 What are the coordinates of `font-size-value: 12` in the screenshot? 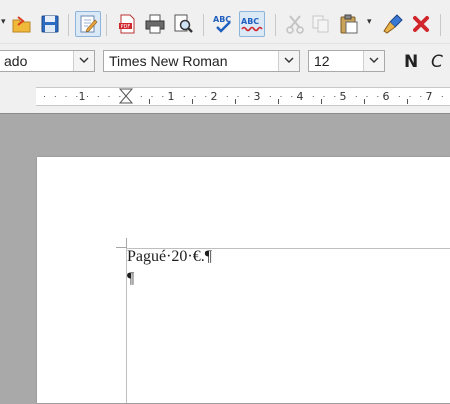 It's located at (322, 61).